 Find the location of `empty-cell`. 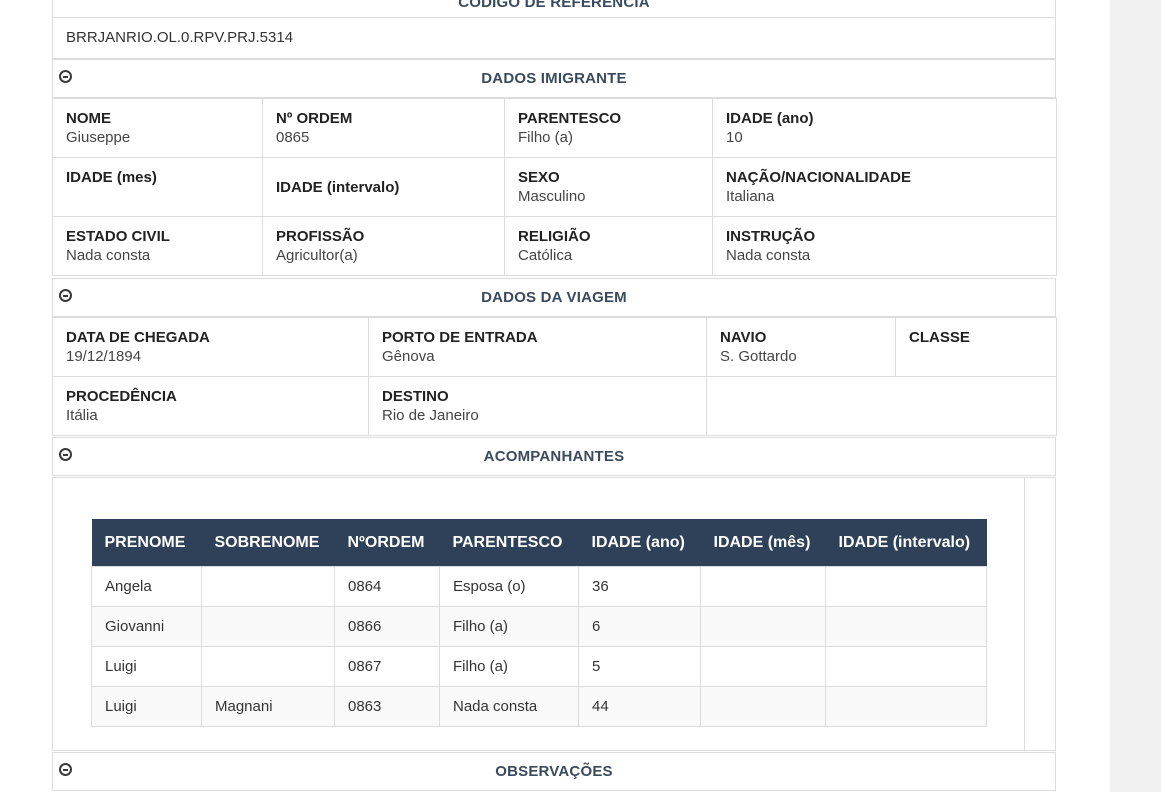

empty-cell is located at coordinates (881, 406).